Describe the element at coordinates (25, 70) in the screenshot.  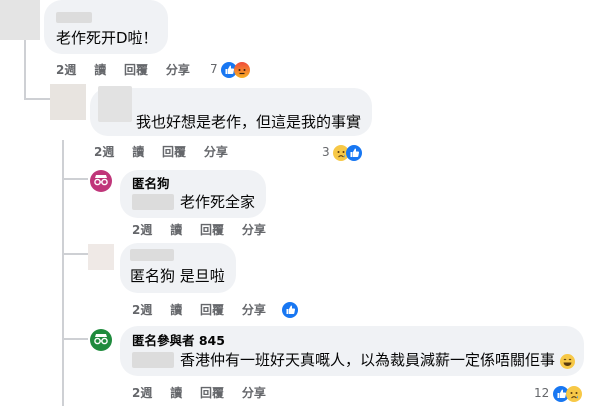
I see `thread-line-main` at that location.